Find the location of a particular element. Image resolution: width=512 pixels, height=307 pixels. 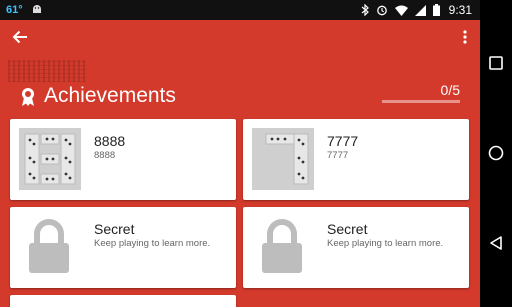

achievement-name: 7777 is located at coordinates (343, 141).